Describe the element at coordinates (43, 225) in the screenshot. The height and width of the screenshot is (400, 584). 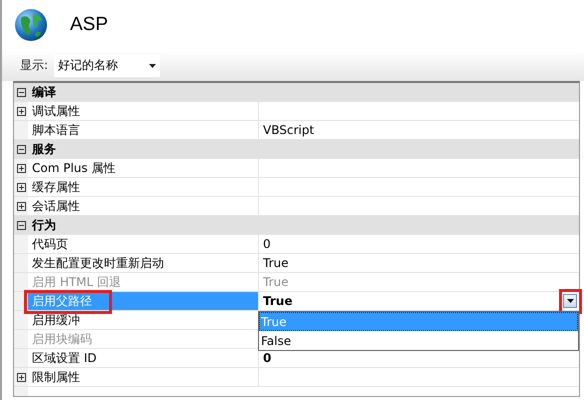
I see `category-label: 行为` at that location.